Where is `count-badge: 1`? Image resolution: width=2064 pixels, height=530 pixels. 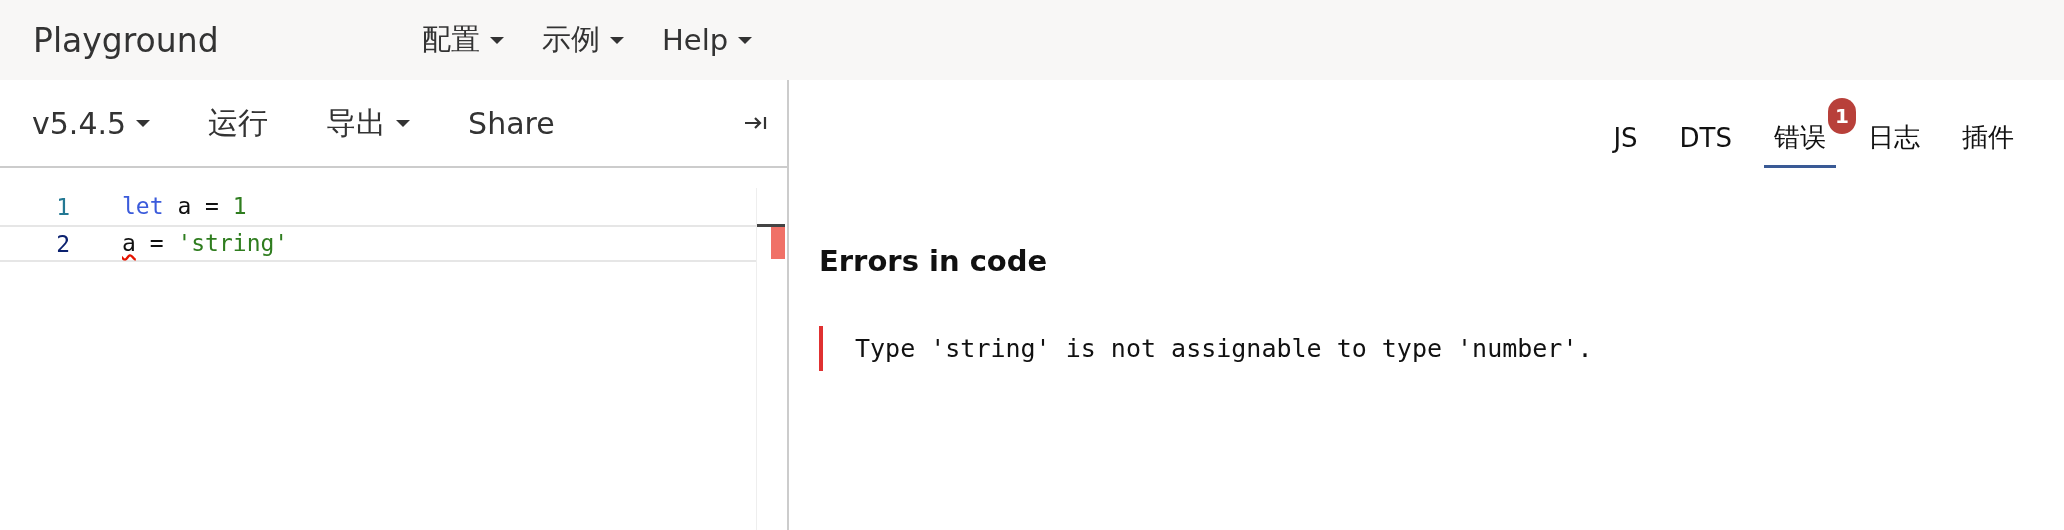
count-badge: 1 is located at coordinates (1842, 116).